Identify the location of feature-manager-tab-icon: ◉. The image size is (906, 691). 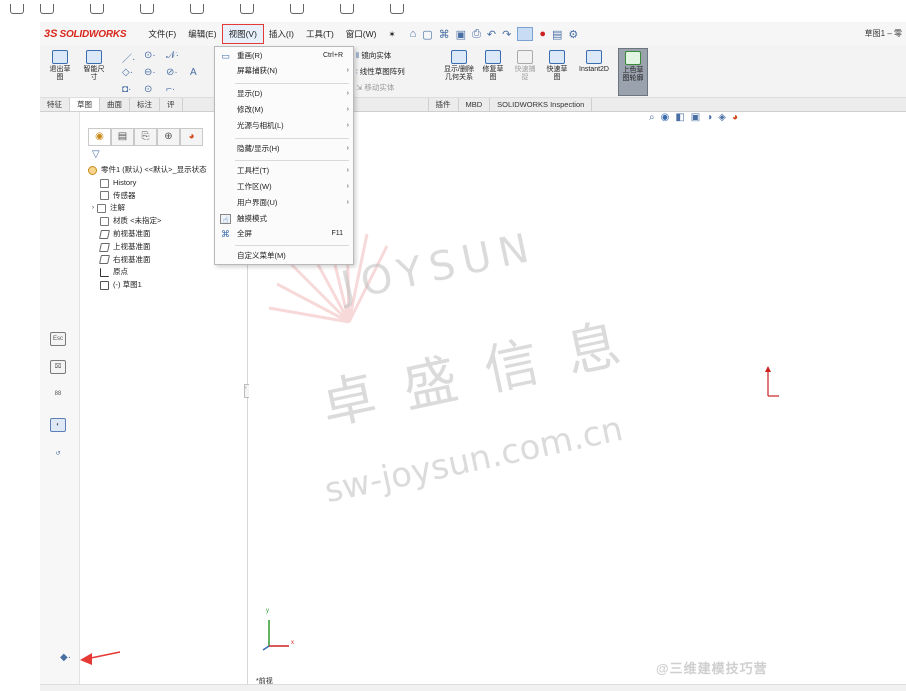
(99, 137).